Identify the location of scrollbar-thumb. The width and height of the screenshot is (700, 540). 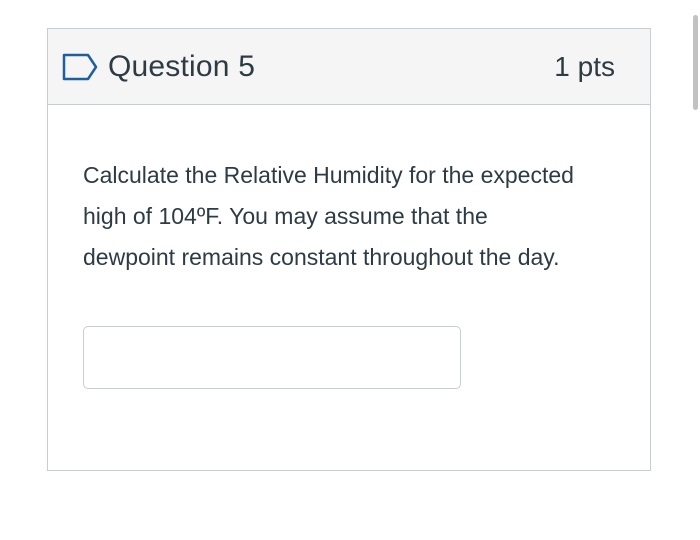
(695, 62).